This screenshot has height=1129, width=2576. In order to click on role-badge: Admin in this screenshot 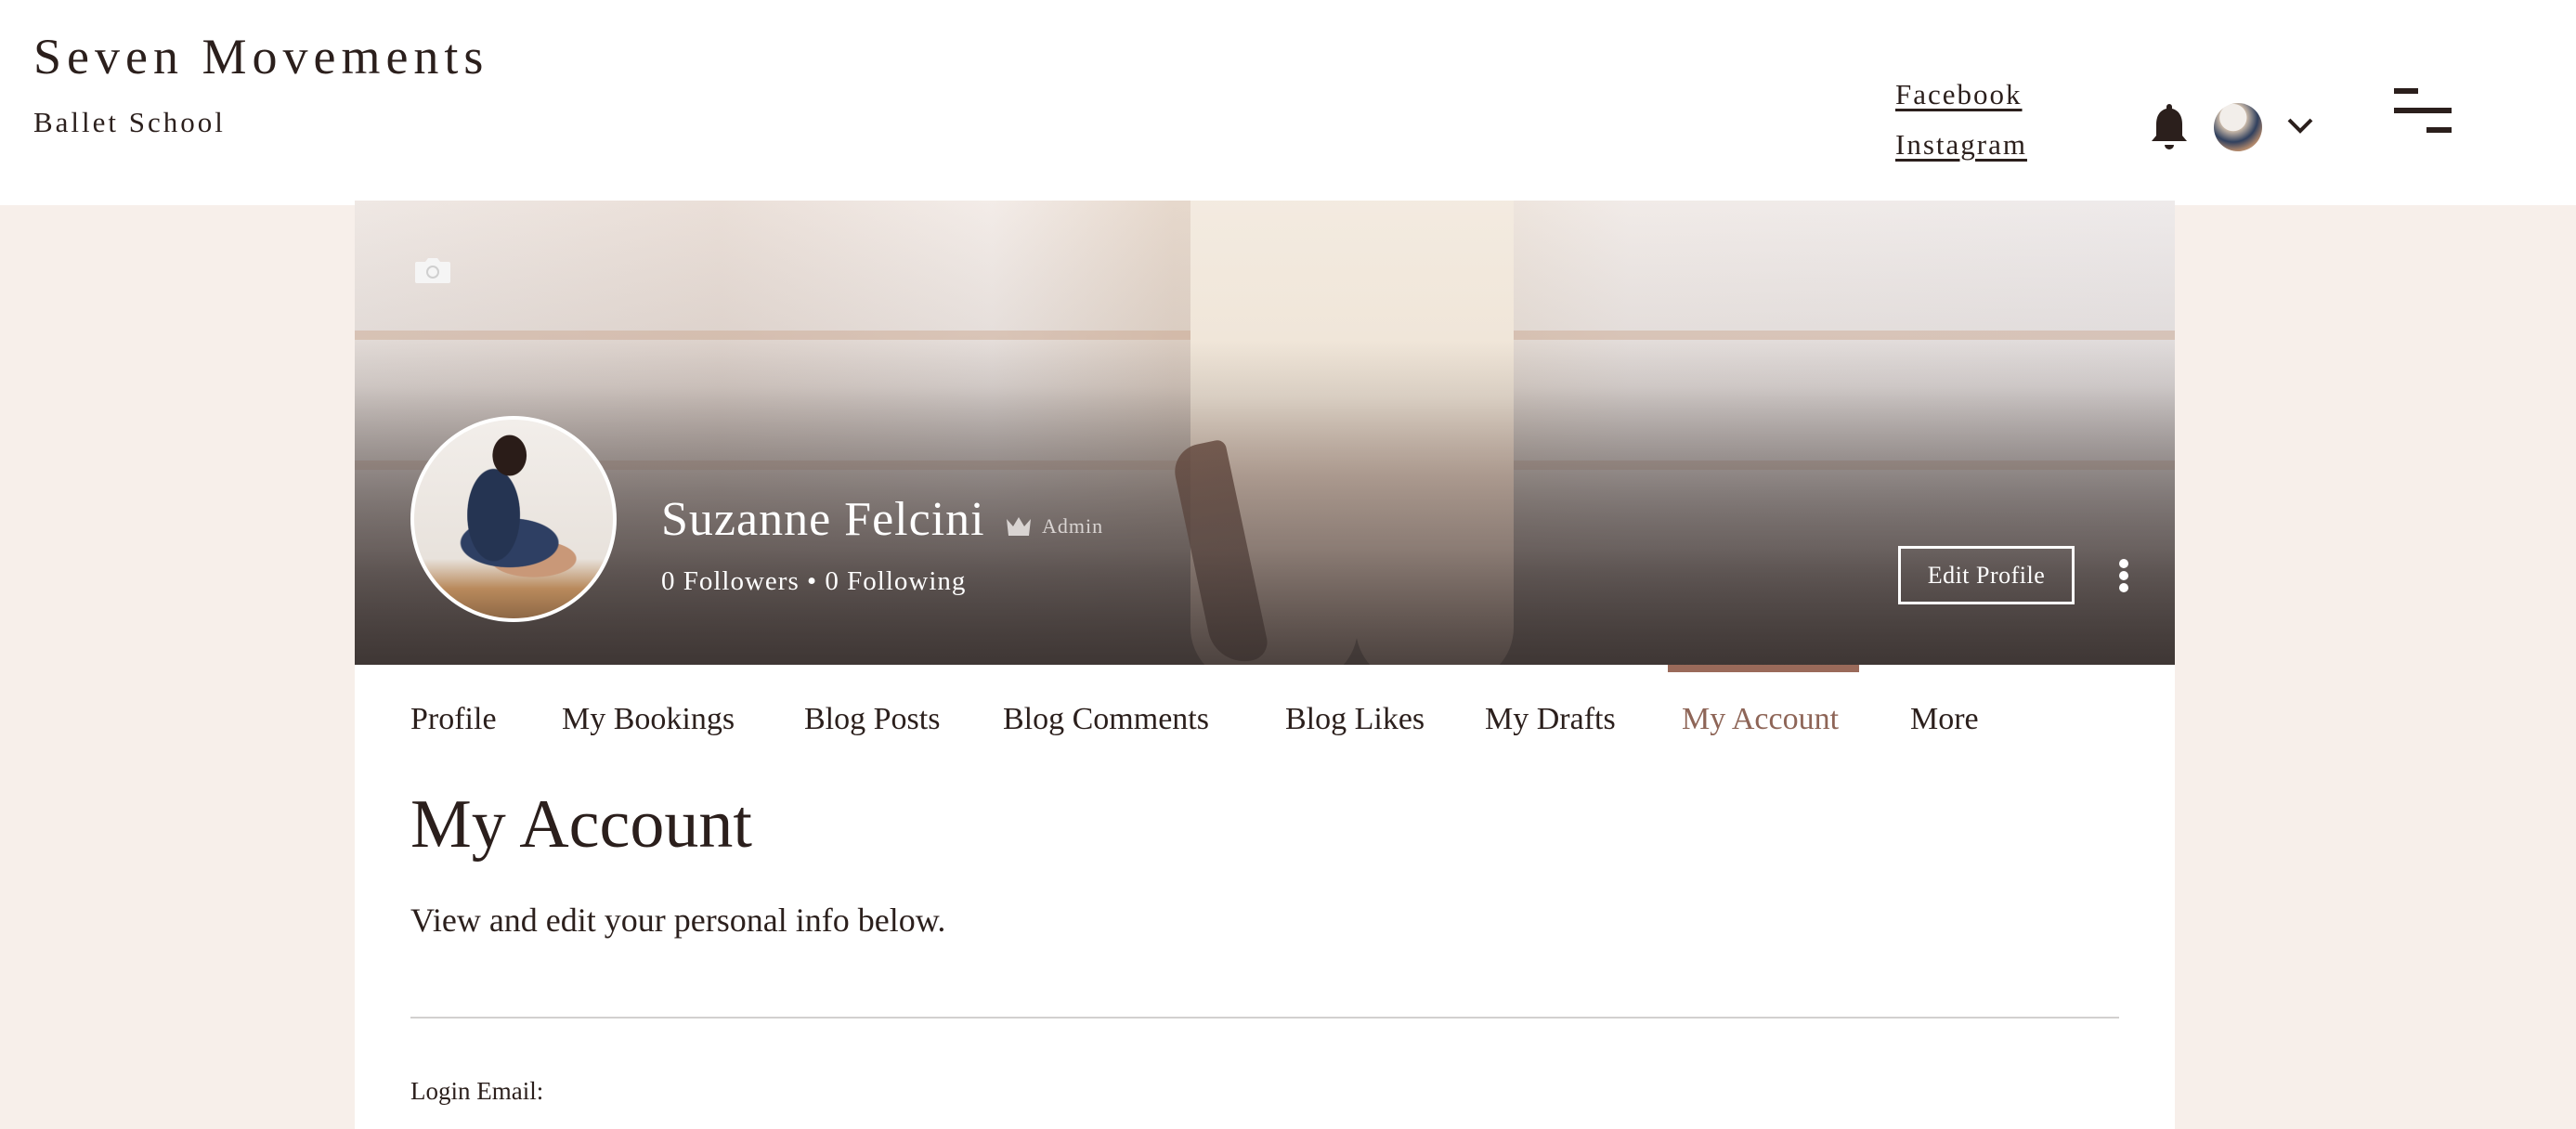, I will do `click(1055, 526)`.